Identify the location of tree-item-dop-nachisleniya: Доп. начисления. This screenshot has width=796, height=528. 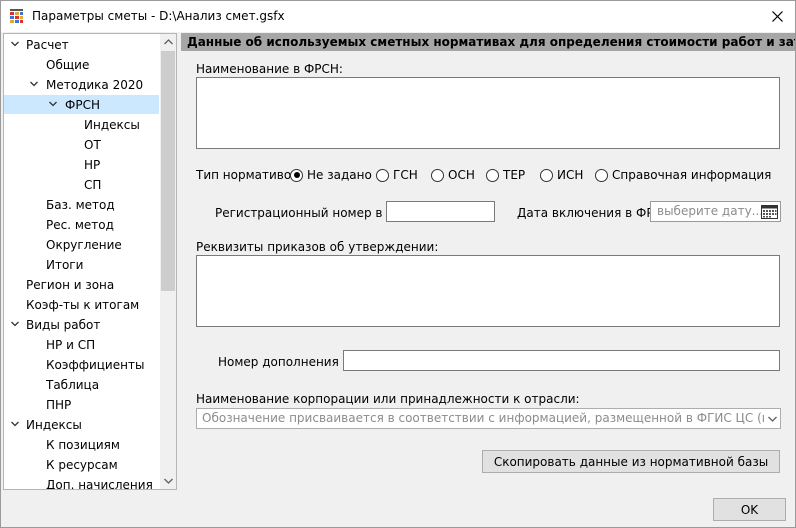
(81, 482).